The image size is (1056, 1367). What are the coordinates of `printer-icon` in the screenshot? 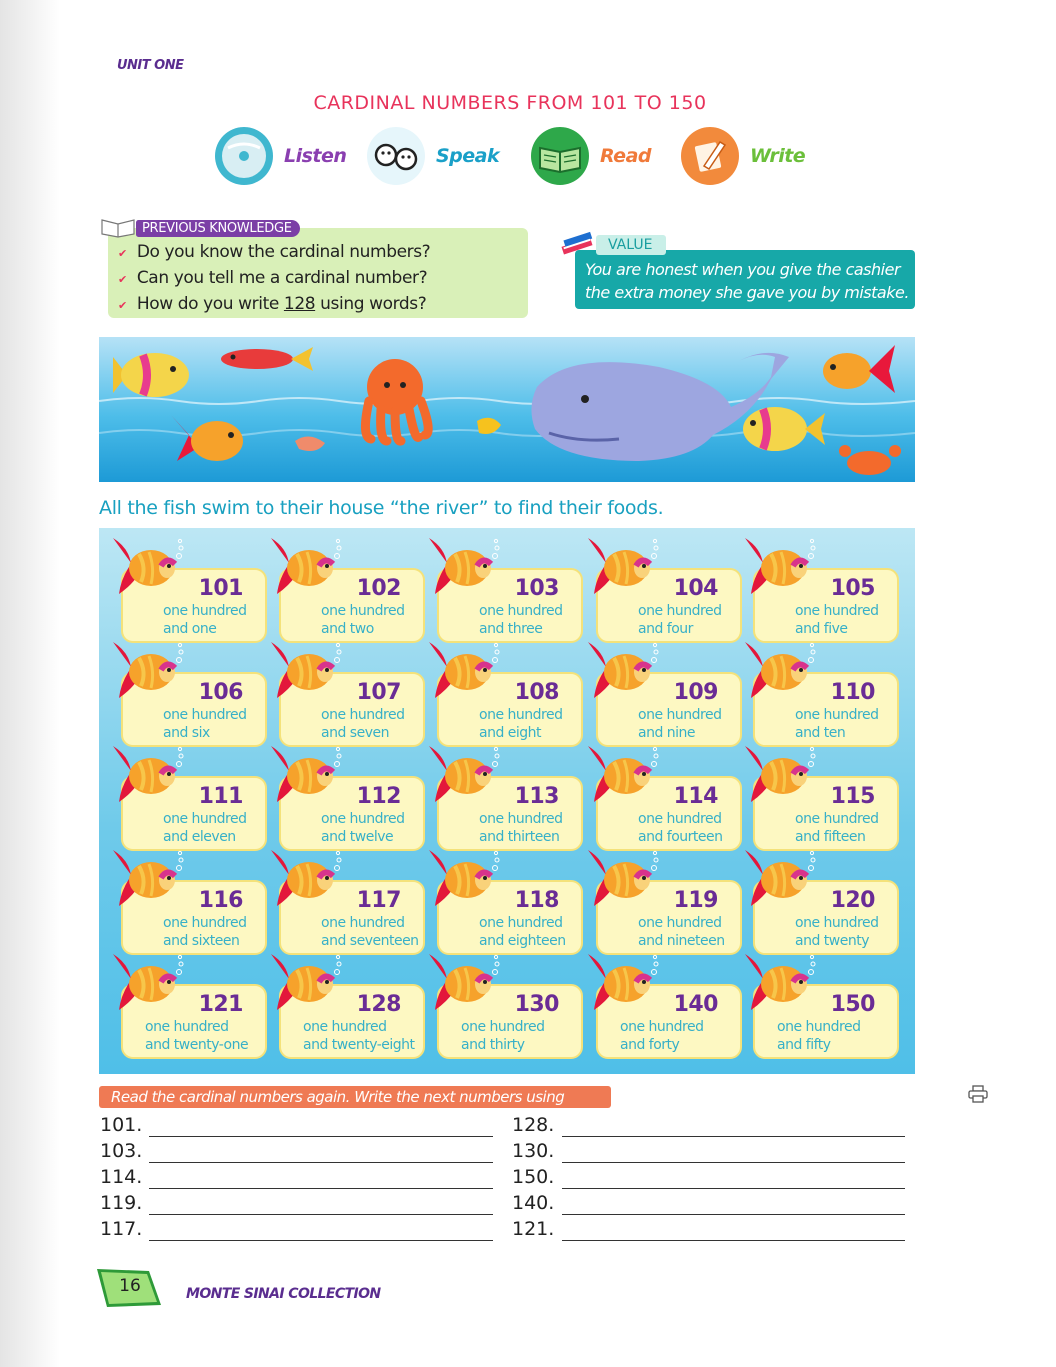 It's located at (978, 1094).